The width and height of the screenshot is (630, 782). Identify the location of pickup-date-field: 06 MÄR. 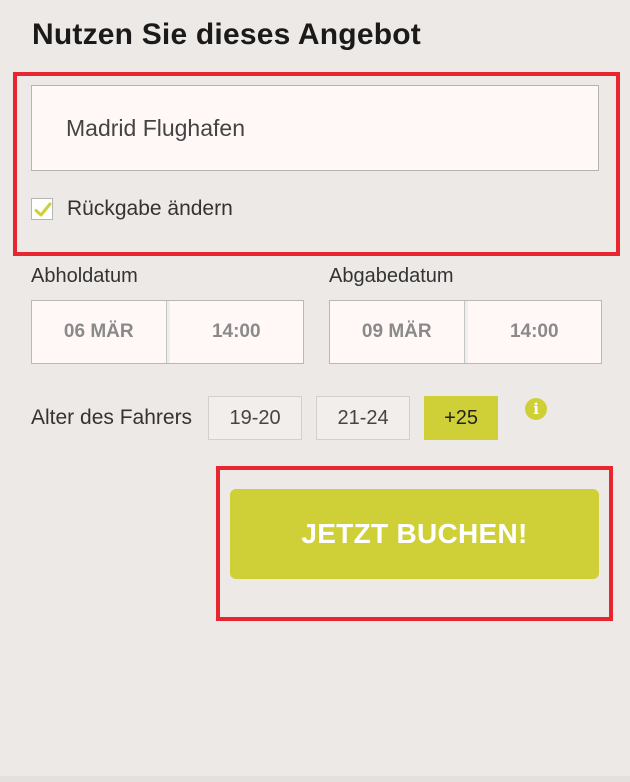
(99, 332).